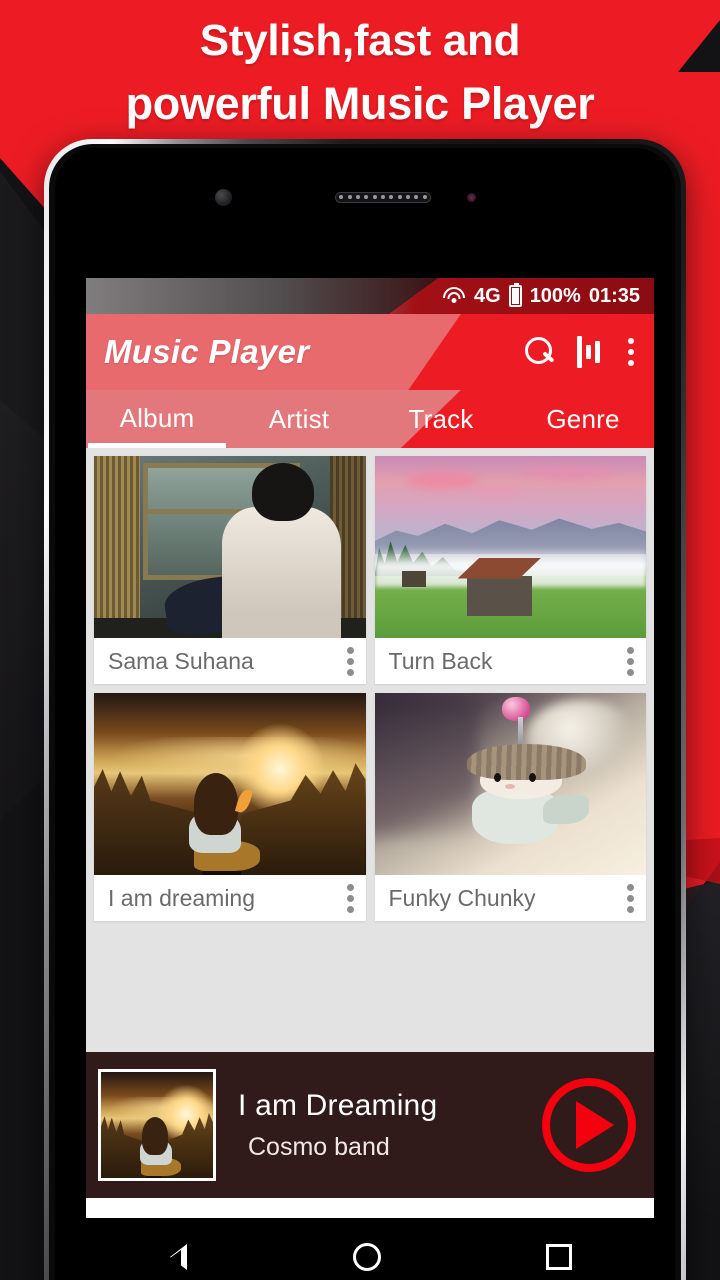  I want to click on phone-sensor-row, so click(365, 197).